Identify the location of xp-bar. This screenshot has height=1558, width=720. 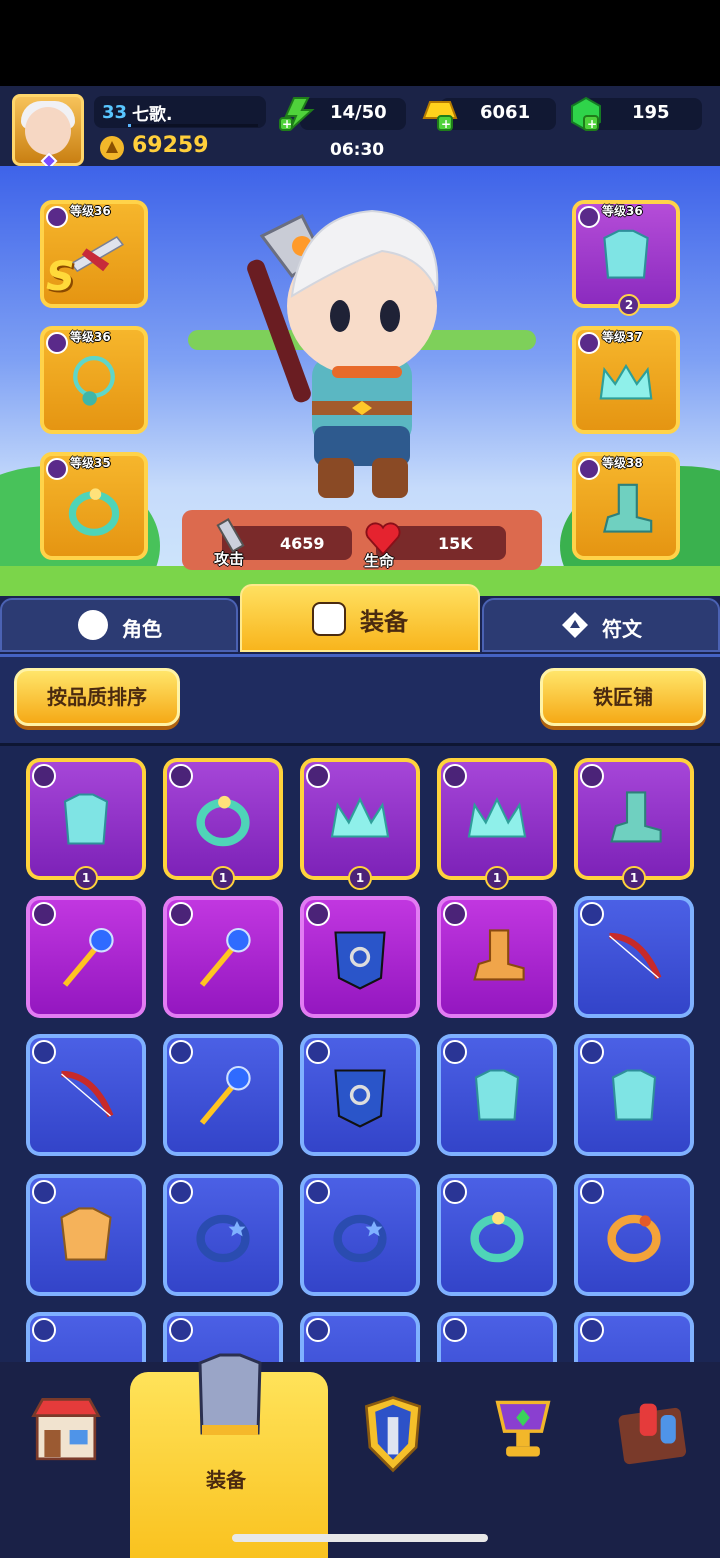
(193, 125).